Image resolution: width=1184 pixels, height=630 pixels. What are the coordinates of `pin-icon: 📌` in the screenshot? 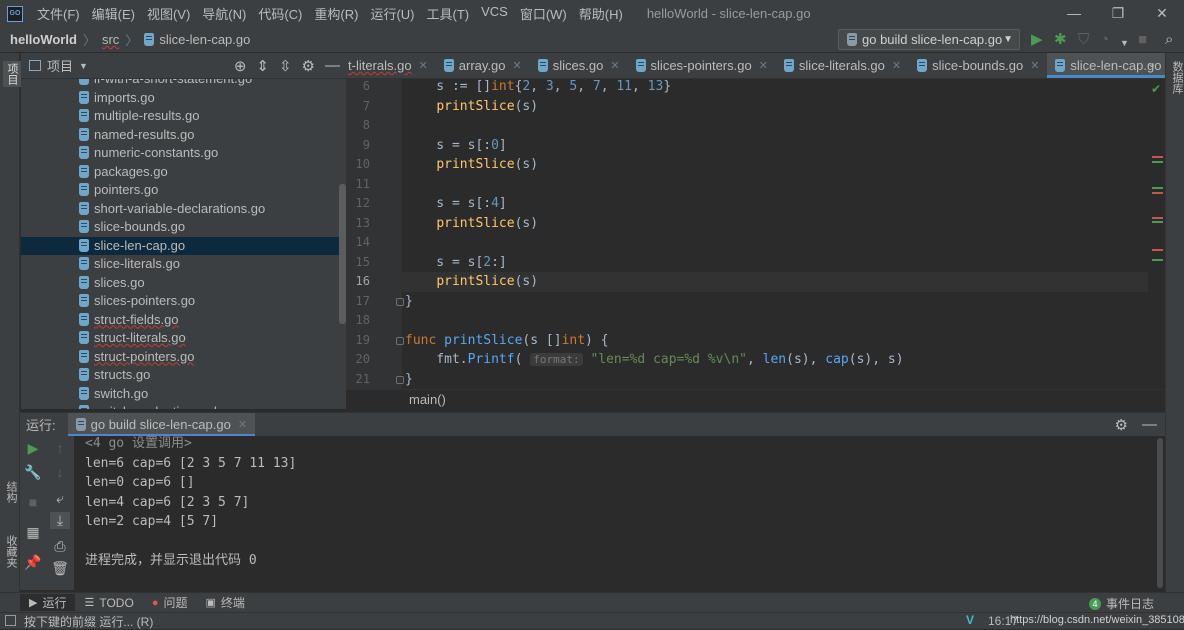 It's located at (33, 562).